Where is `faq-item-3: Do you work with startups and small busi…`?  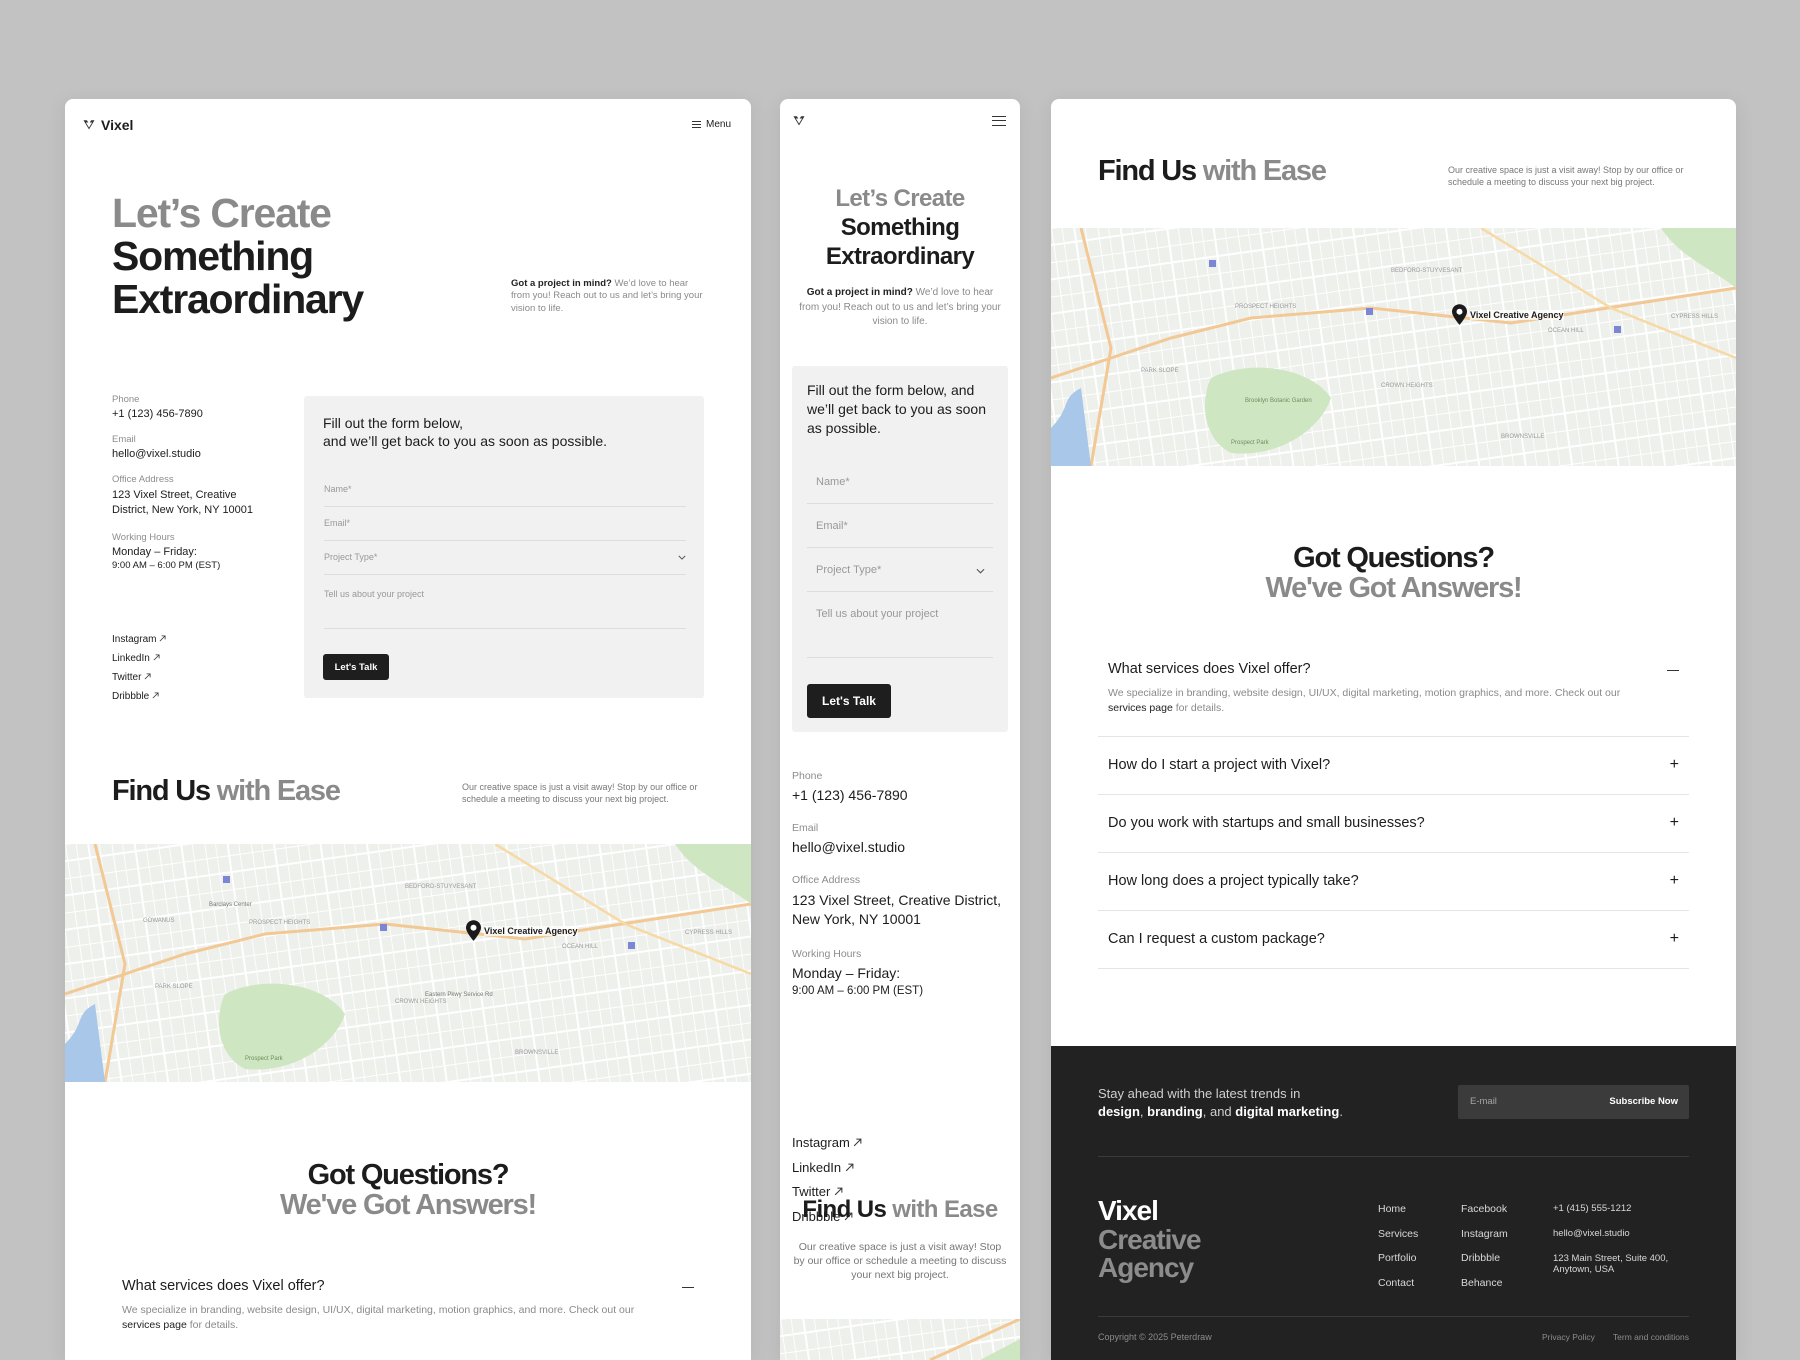
faq-item-3: Do you work with startups and small busi… is located at coordinates (1393, 824).